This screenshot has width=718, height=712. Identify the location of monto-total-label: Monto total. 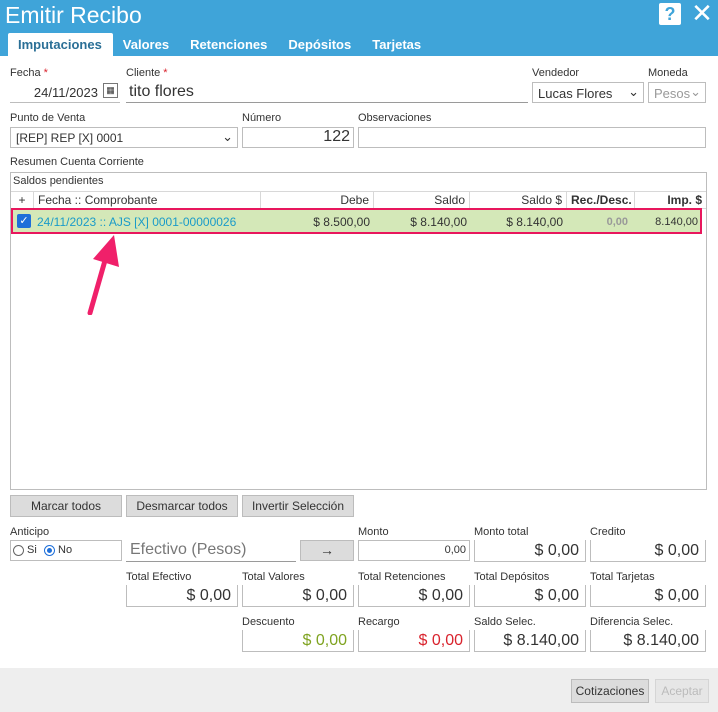
(501, 532).